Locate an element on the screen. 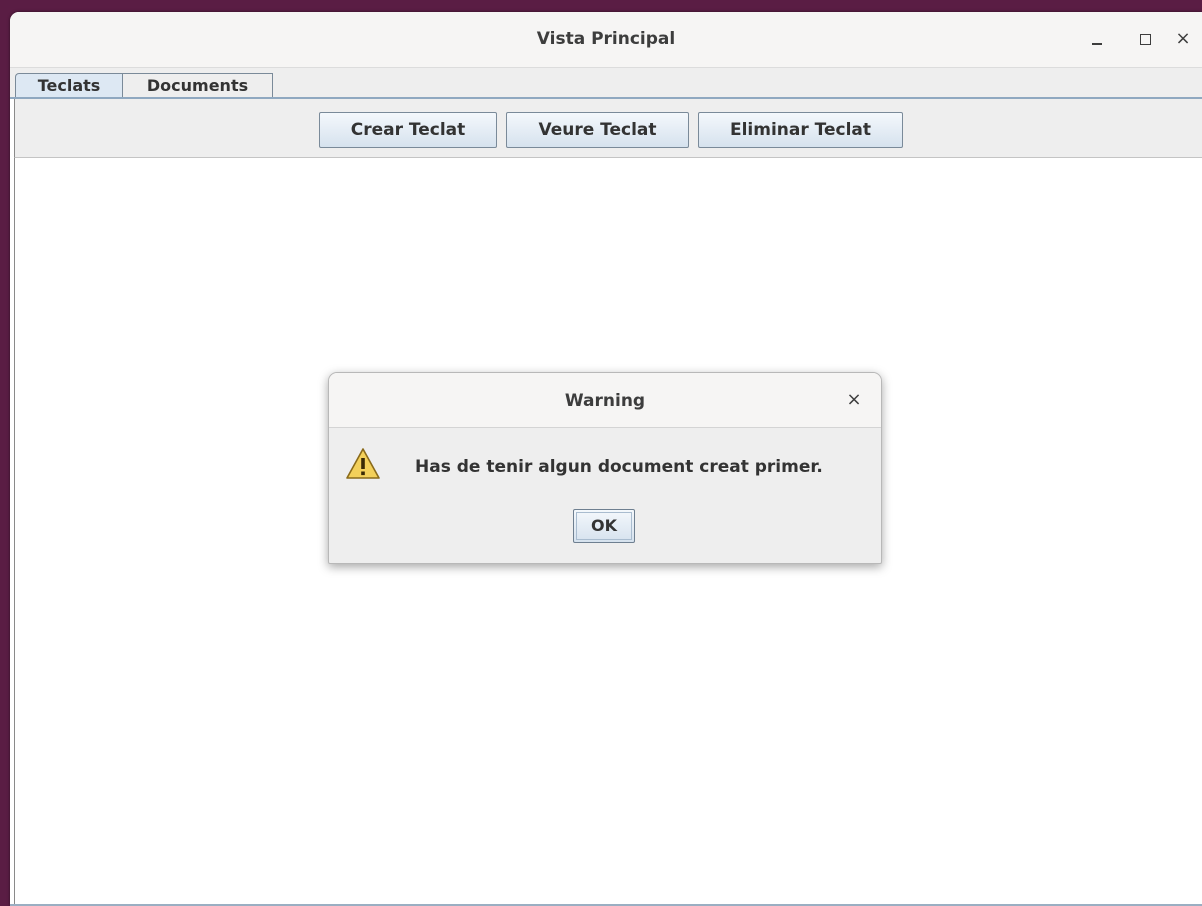  ok-button: OK is located at coordinates (604, 526).